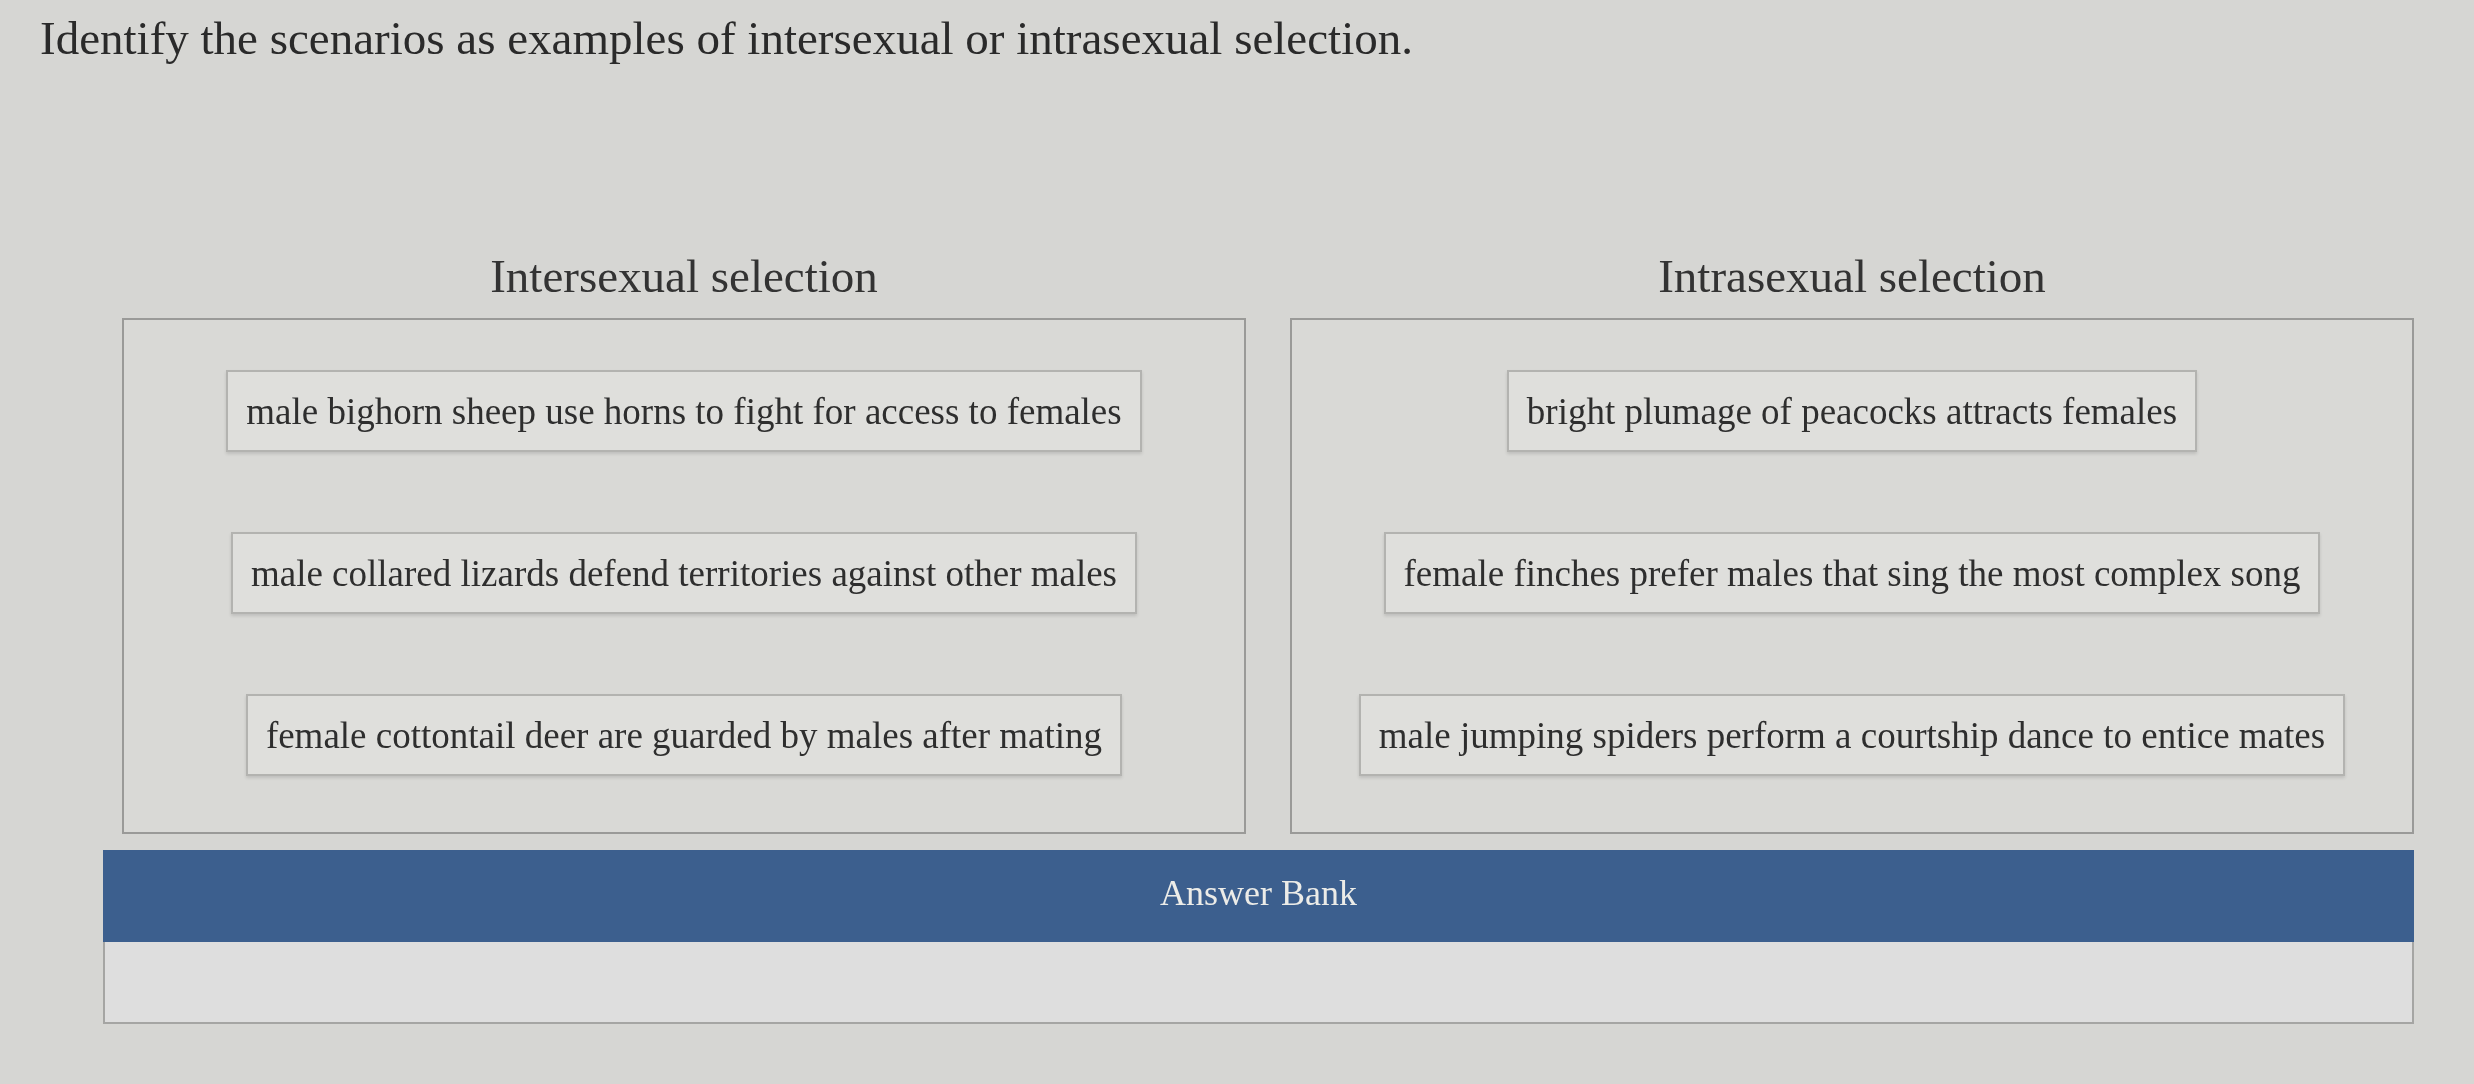 Image resolution: width=2474 pixels, height=1084 pixels. What do you see at coordinates (684, 411) in the screenshot?
I see `answer-card: male bighorn sheep use horns to fight for access to females` at bounding box center [684, 411].